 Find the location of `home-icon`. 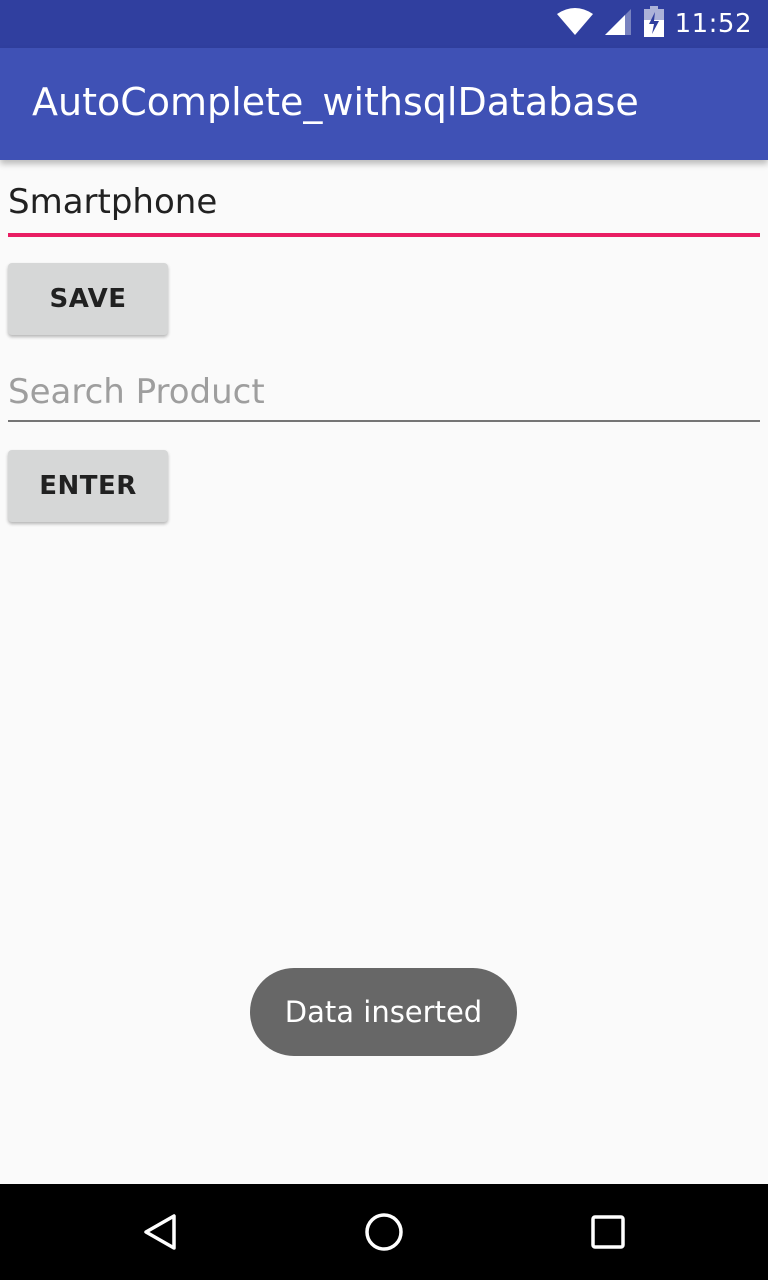

home-icon is located at coordinates (384, 1232).